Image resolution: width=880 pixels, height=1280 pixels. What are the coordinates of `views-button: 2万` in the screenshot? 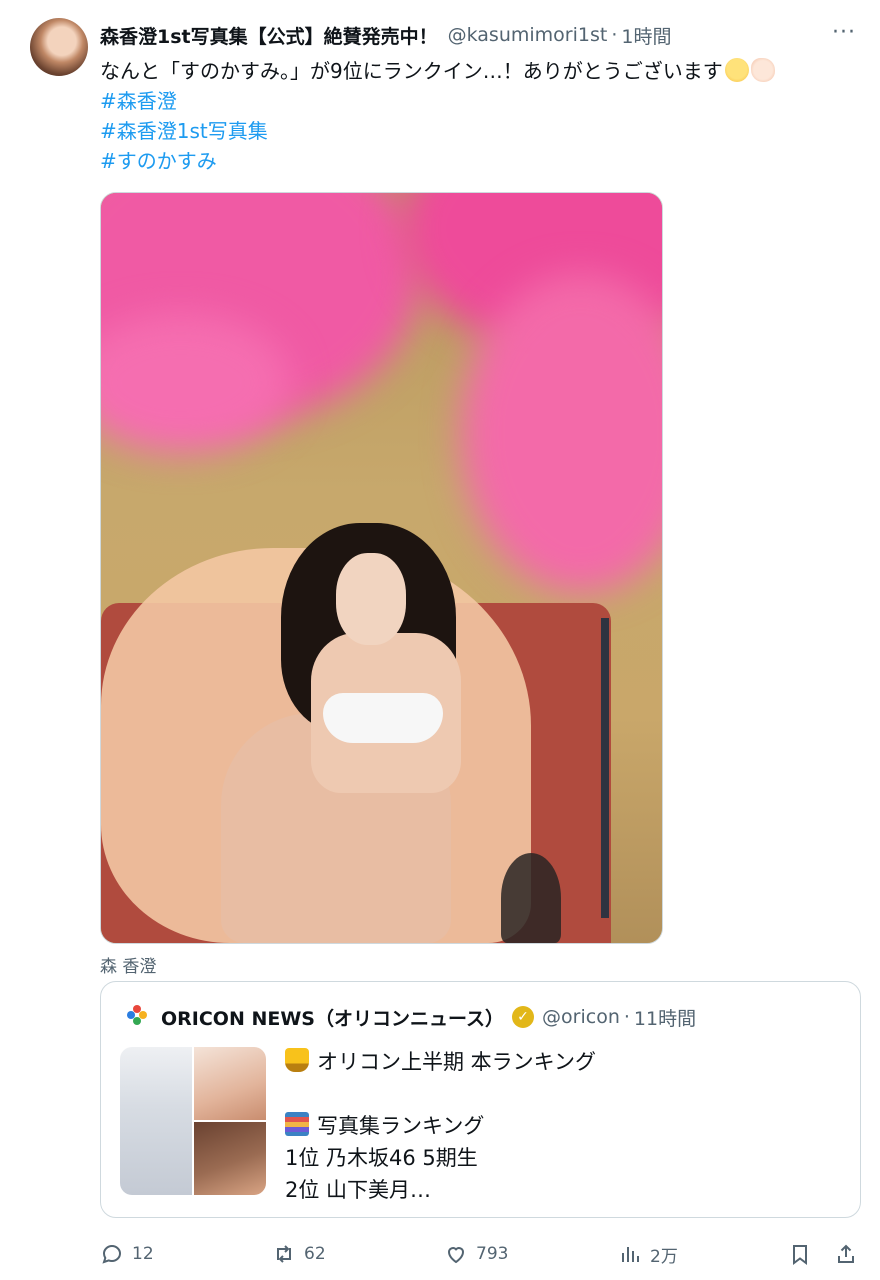 It's located at (648, 1254).